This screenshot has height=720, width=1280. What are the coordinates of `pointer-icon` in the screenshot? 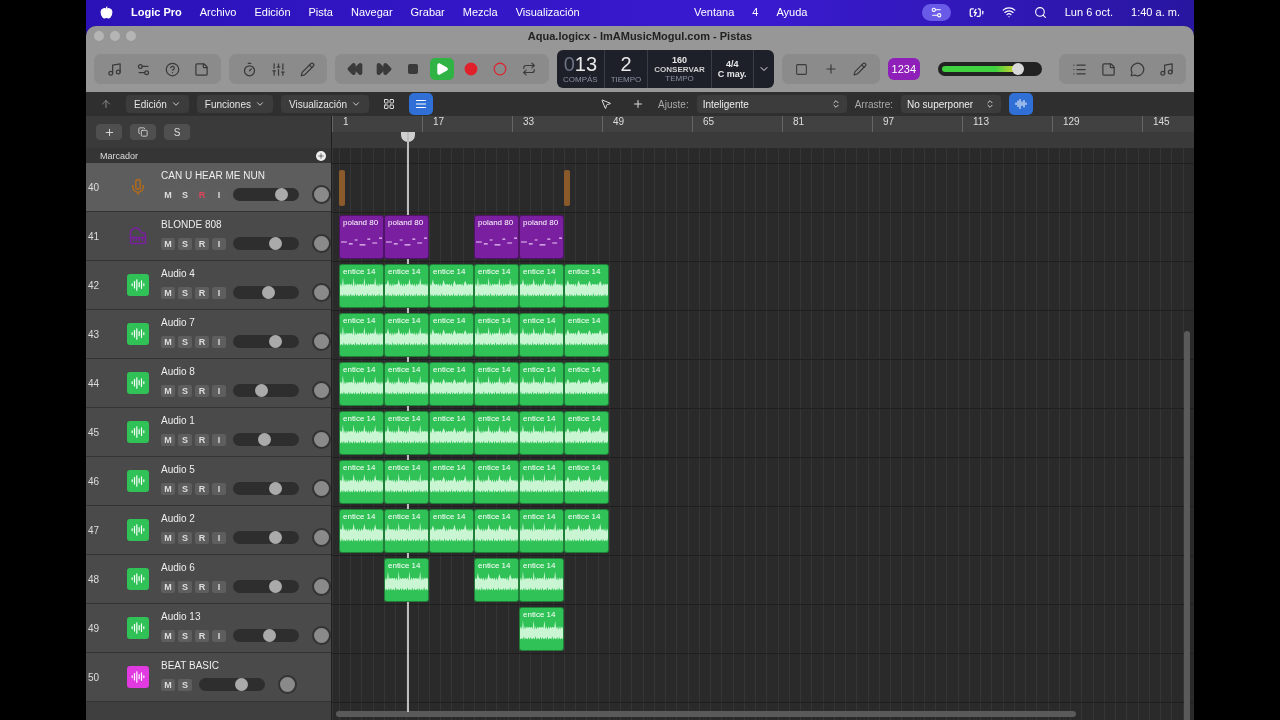 It's located at (606, 104).